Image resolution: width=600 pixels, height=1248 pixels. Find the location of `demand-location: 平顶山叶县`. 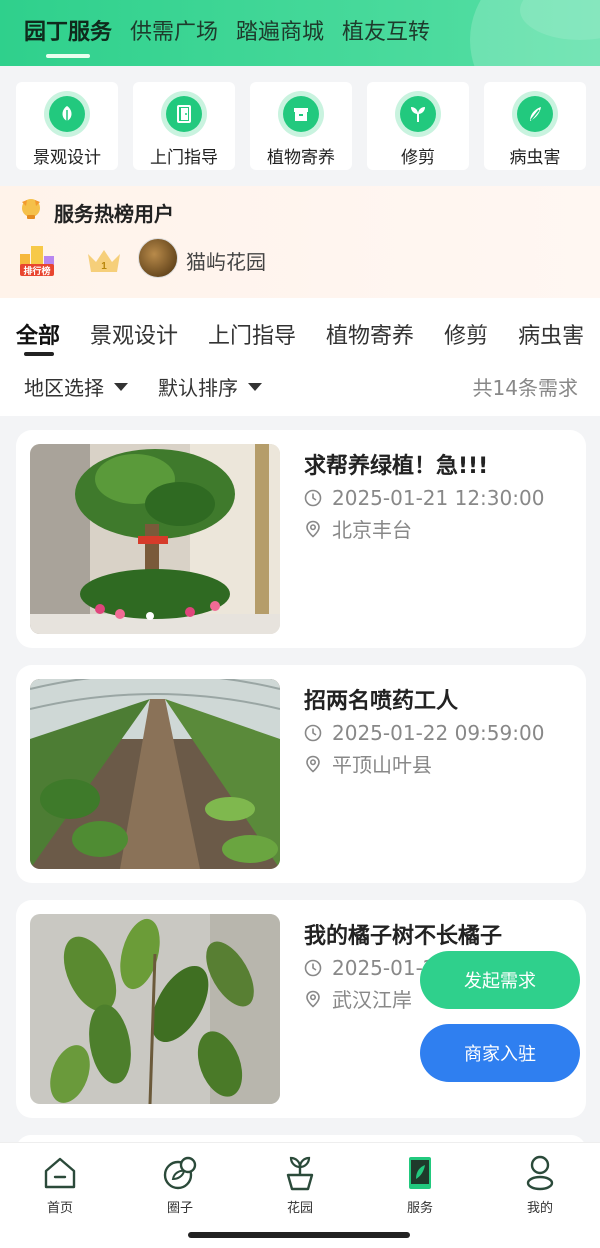

demand-location: 平顶山叶县 is located at coordinates (368, 763).